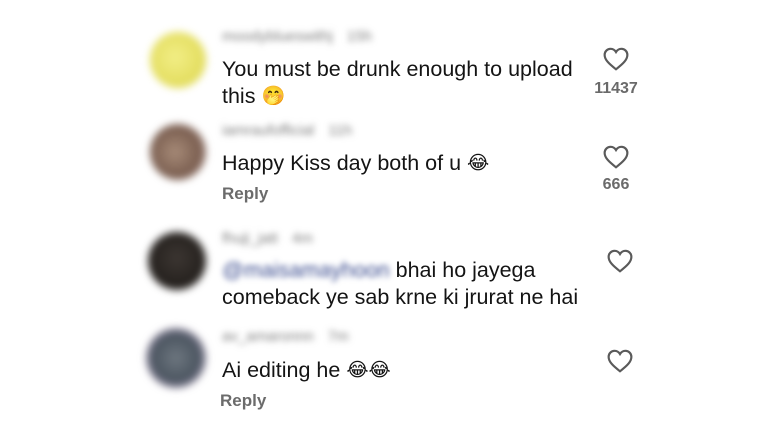  What do you see at coordinates (250, 238) in the screenshot?
I see `username-text: fhuji_jatt` at bounding box center [250, 238].